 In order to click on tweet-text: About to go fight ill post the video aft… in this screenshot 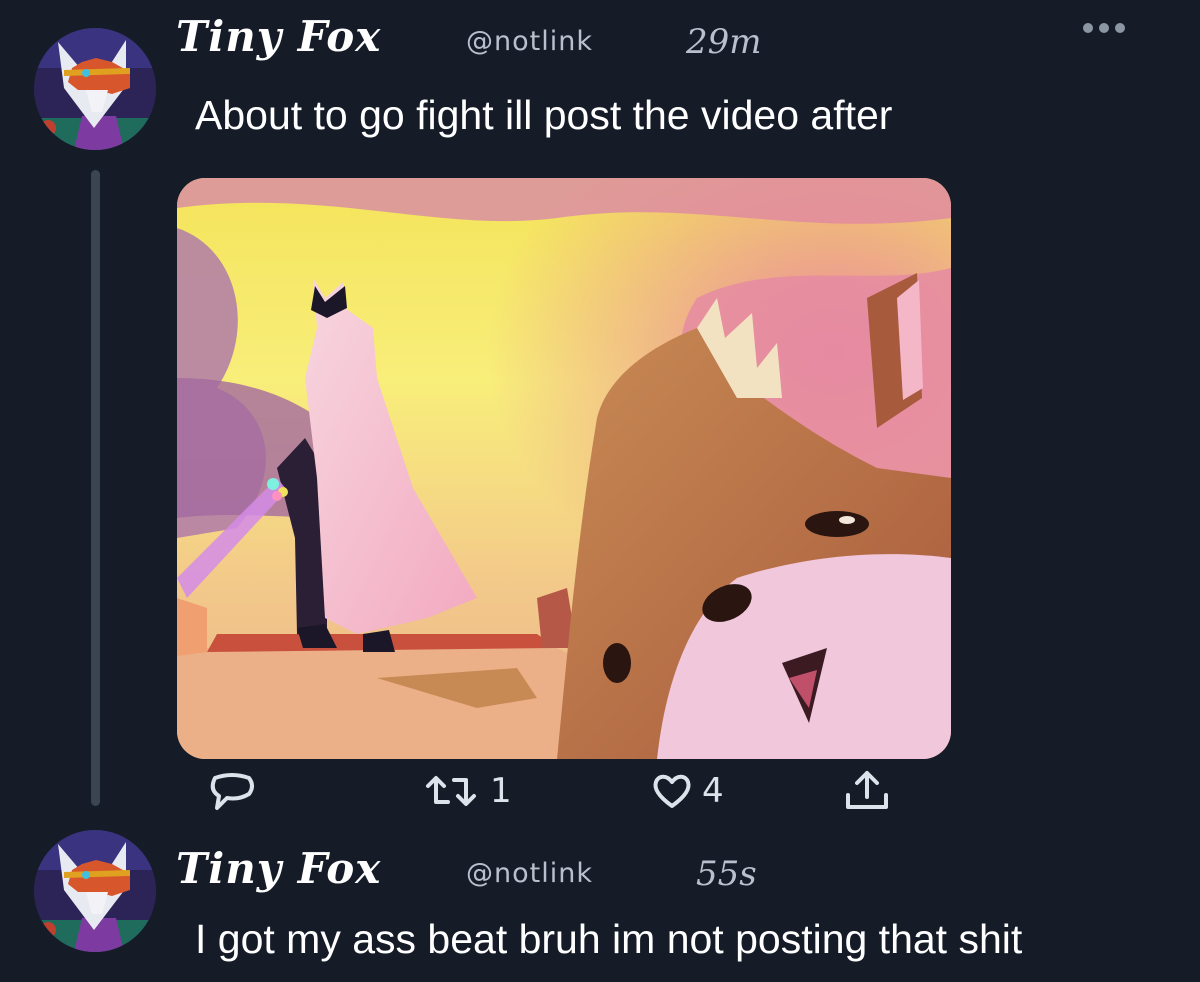, I will do `click(544, 115)`.